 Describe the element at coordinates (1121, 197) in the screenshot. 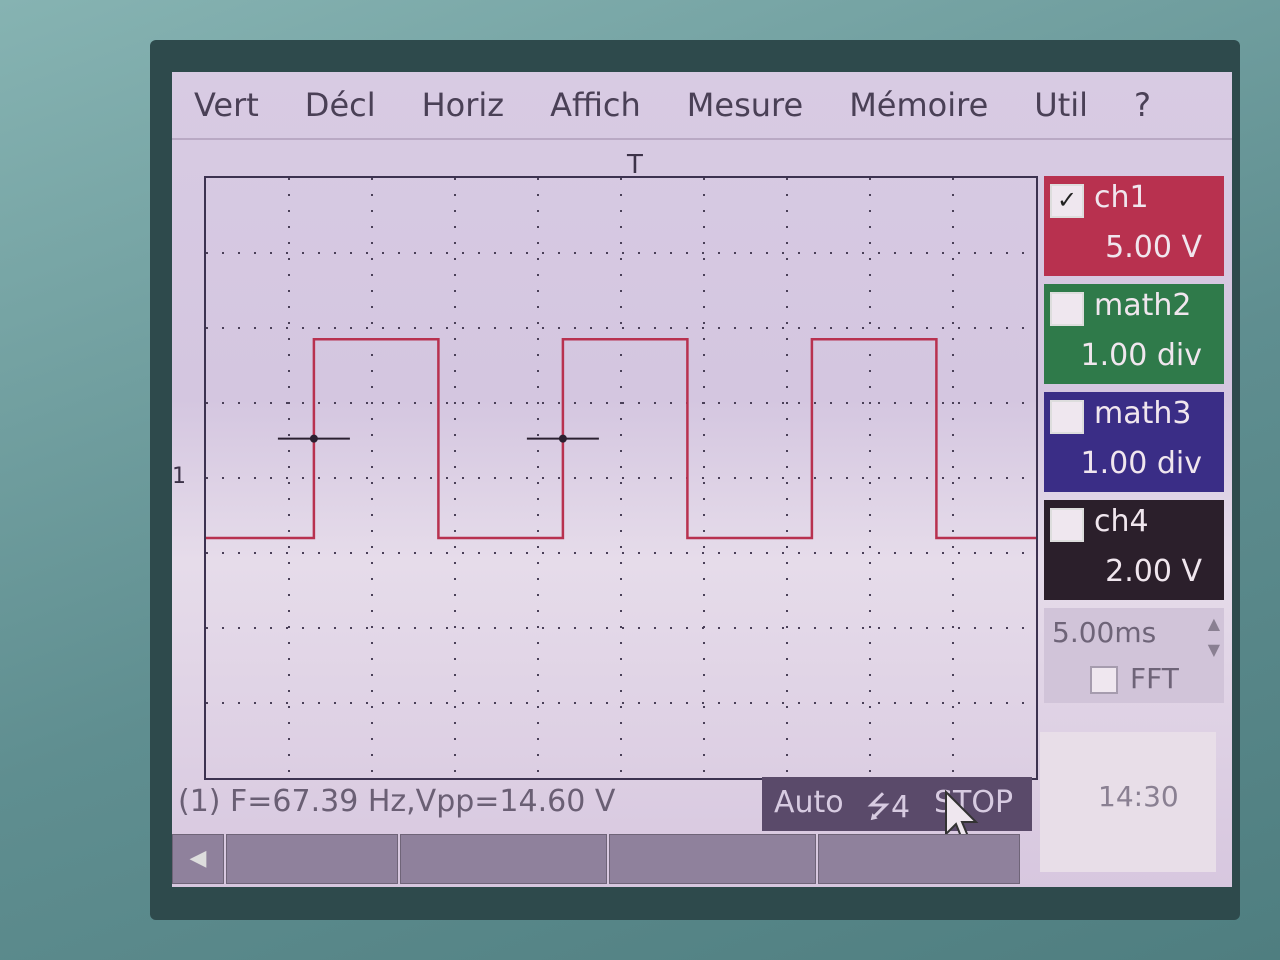

I see `ch1-label: ch1` at that location.